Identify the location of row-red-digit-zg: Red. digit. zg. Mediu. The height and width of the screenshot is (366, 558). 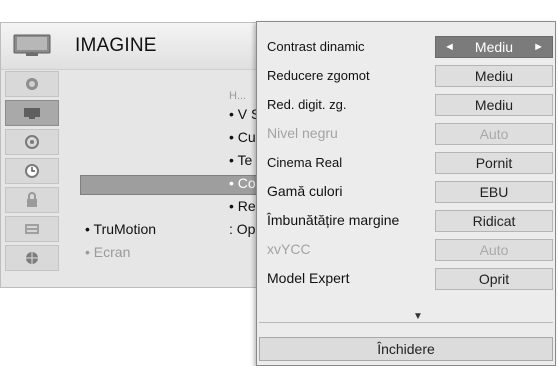
(406, 105).